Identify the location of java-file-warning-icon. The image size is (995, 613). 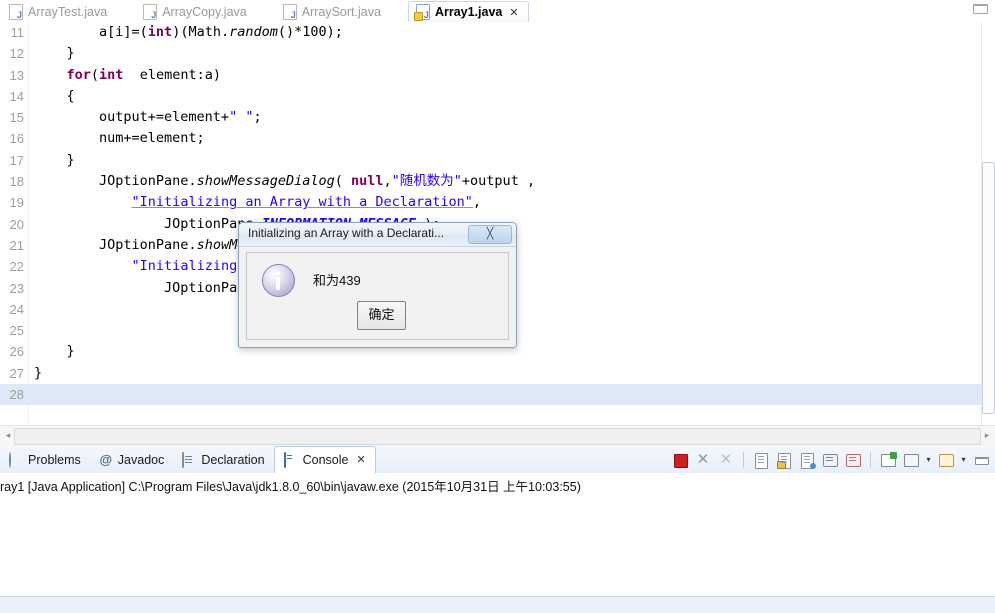
(421, 12).